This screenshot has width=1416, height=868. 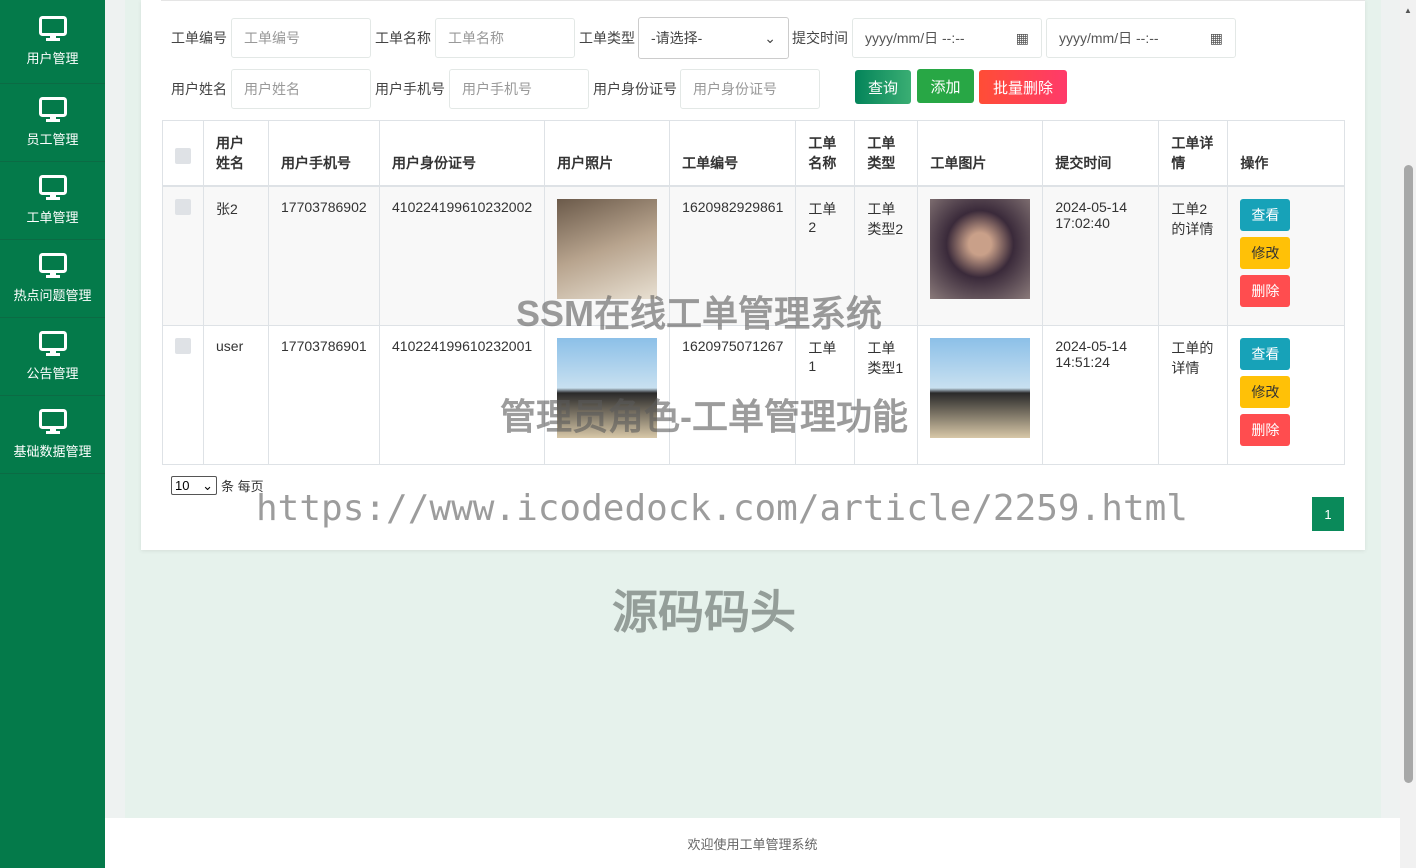 I want to click on submit-time-label: 提交时间, so click(x=820, y=38).